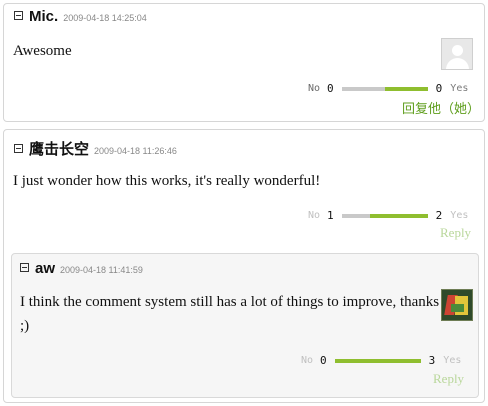 This screenshot has height=406, width=488. Describe the element at coordinates (135, 151) in the screenshot. I see `comment-date: 2009-04-18 11:26:46` at that location.